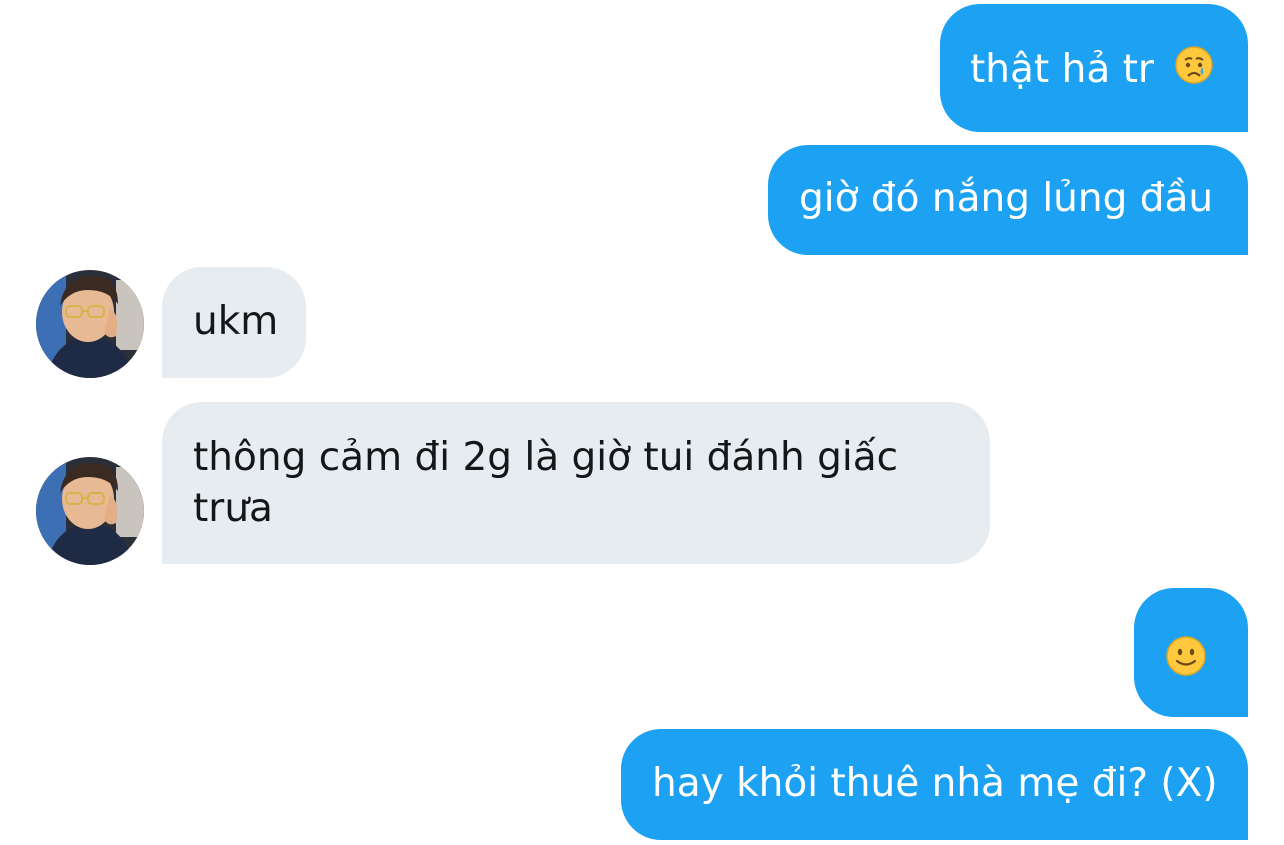 The width and height of the screenshot is (1284, 845). I want to click on sent-message-bubble: thật hả tr, so click(1094, 68).